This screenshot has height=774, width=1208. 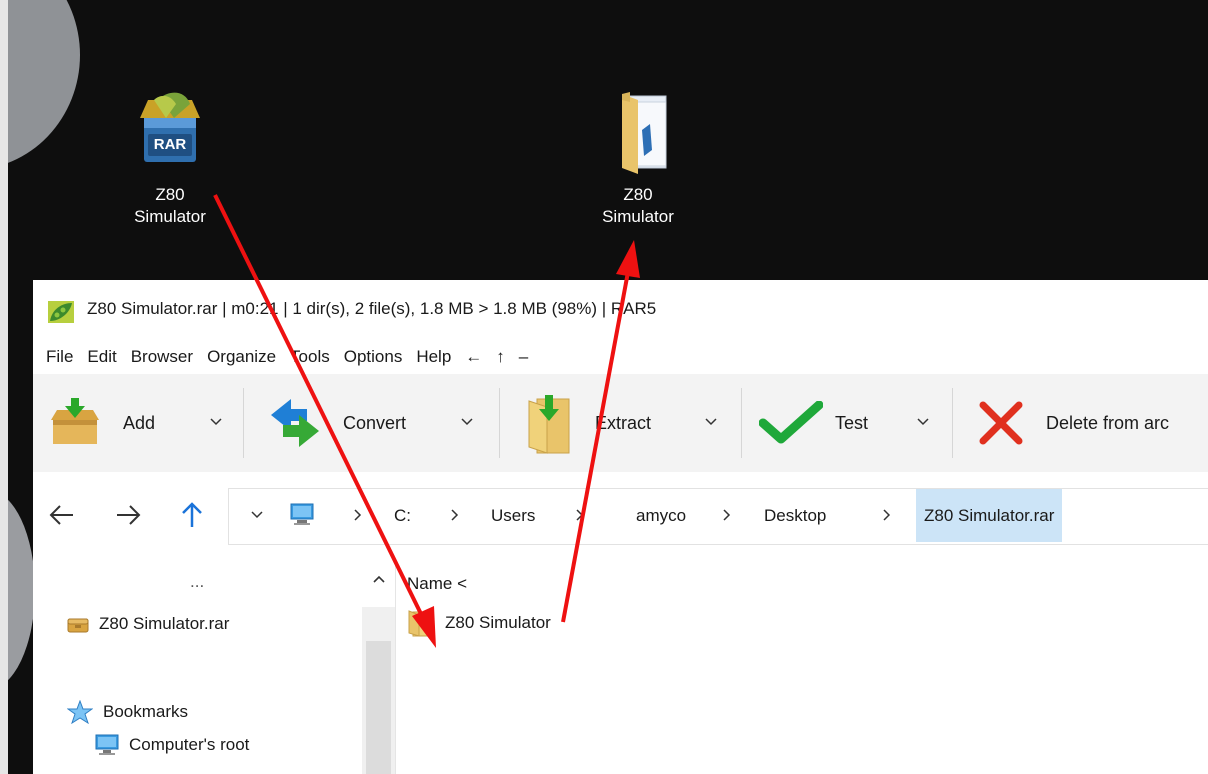 What do you see at coordinates (1001, 423) in the screenshot?
I see `delete-x-icon` at bounding box center [1001, 423].